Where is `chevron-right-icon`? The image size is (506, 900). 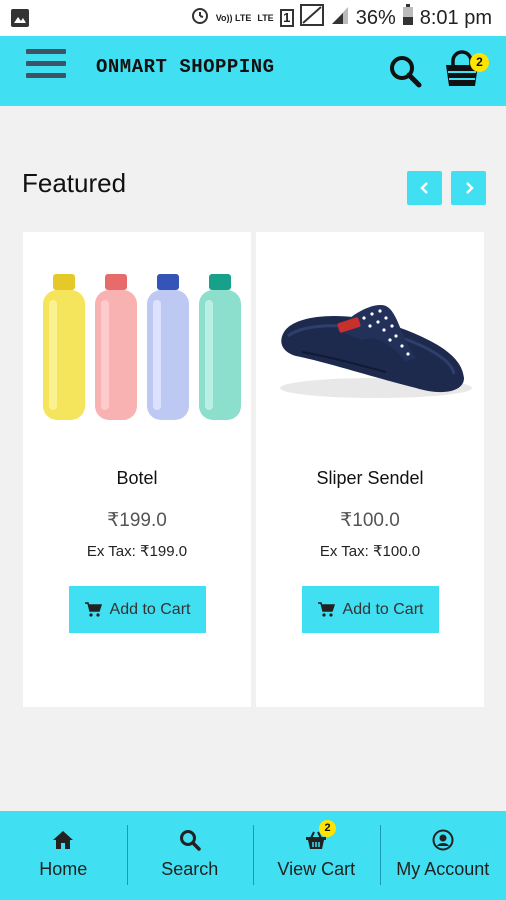 chevron-right-icon is located at coordinates (469, 188).